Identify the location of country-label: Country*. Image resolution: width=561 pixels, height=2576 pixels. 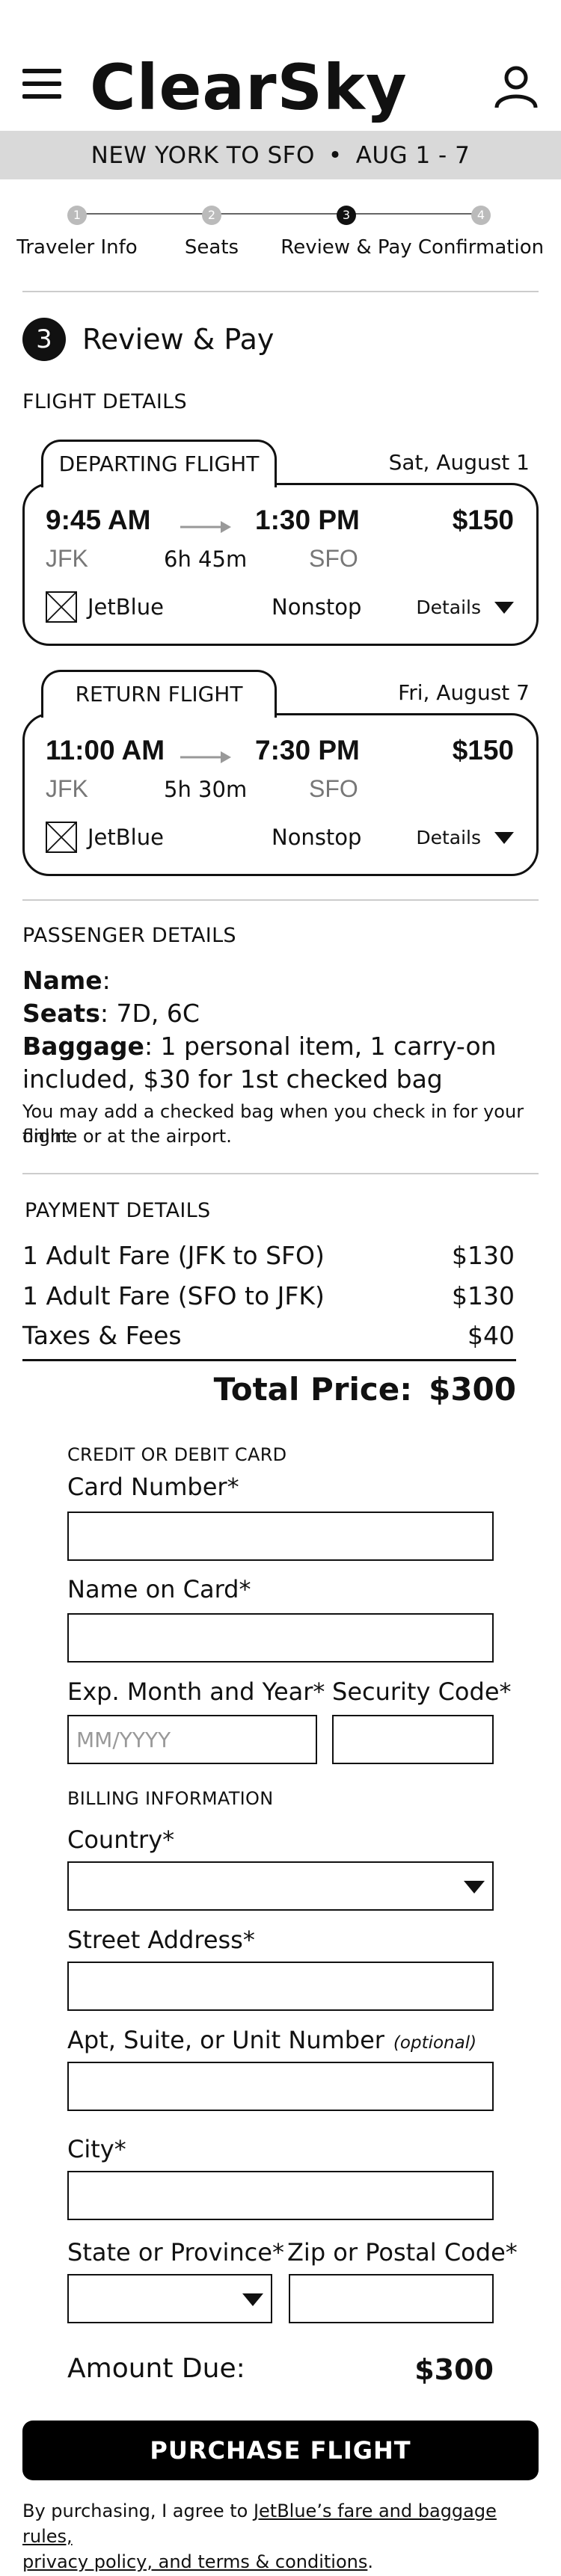
(121, 1839).